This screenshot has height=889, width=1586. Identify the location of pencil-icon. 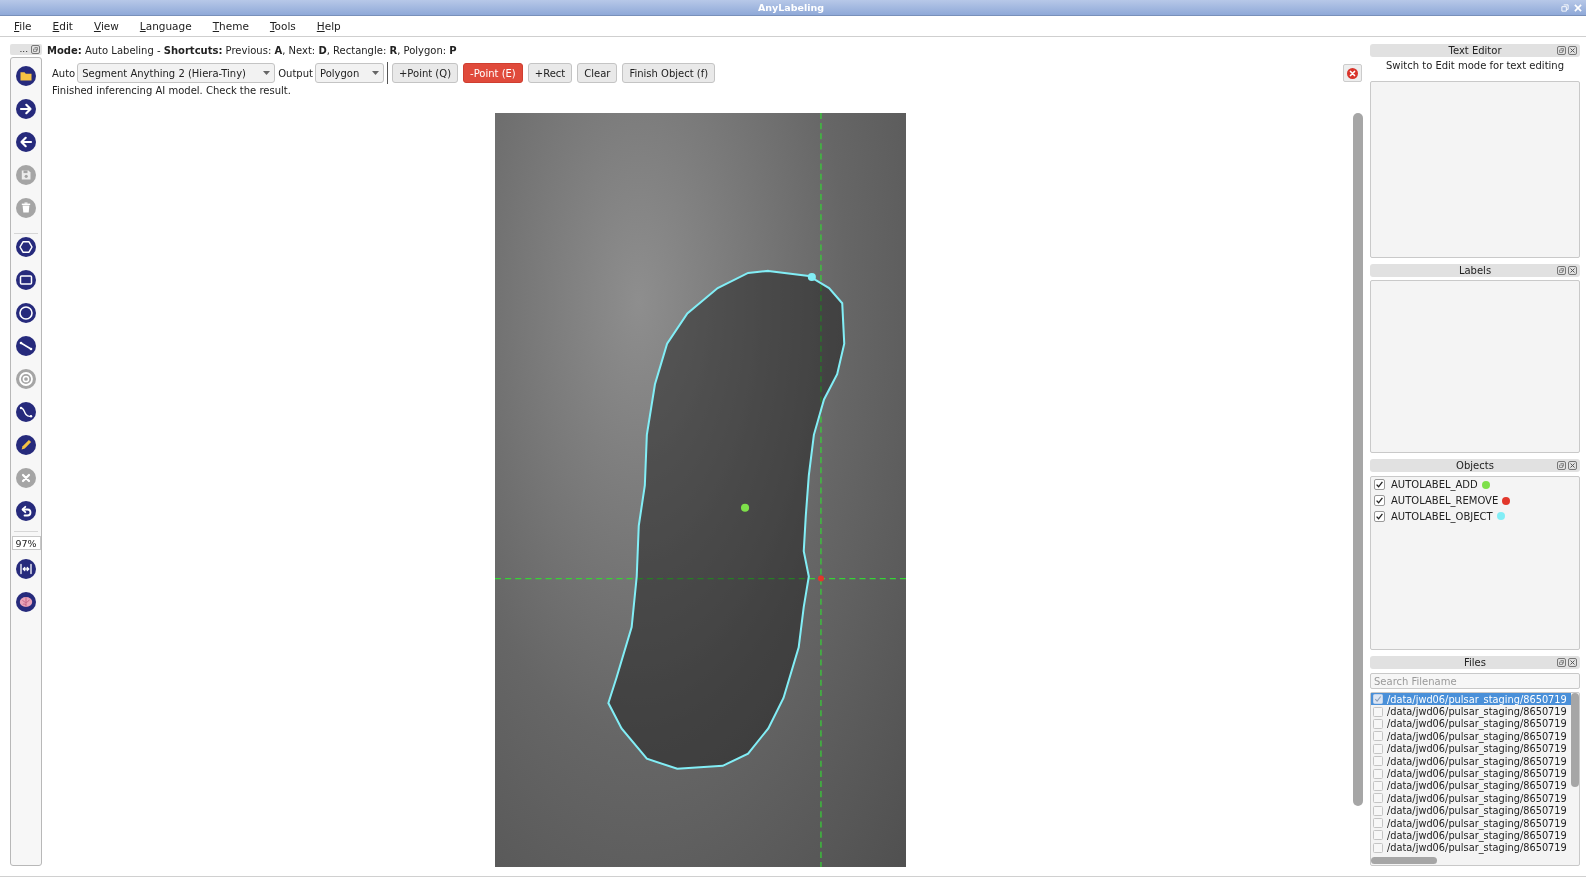
(26, 445).